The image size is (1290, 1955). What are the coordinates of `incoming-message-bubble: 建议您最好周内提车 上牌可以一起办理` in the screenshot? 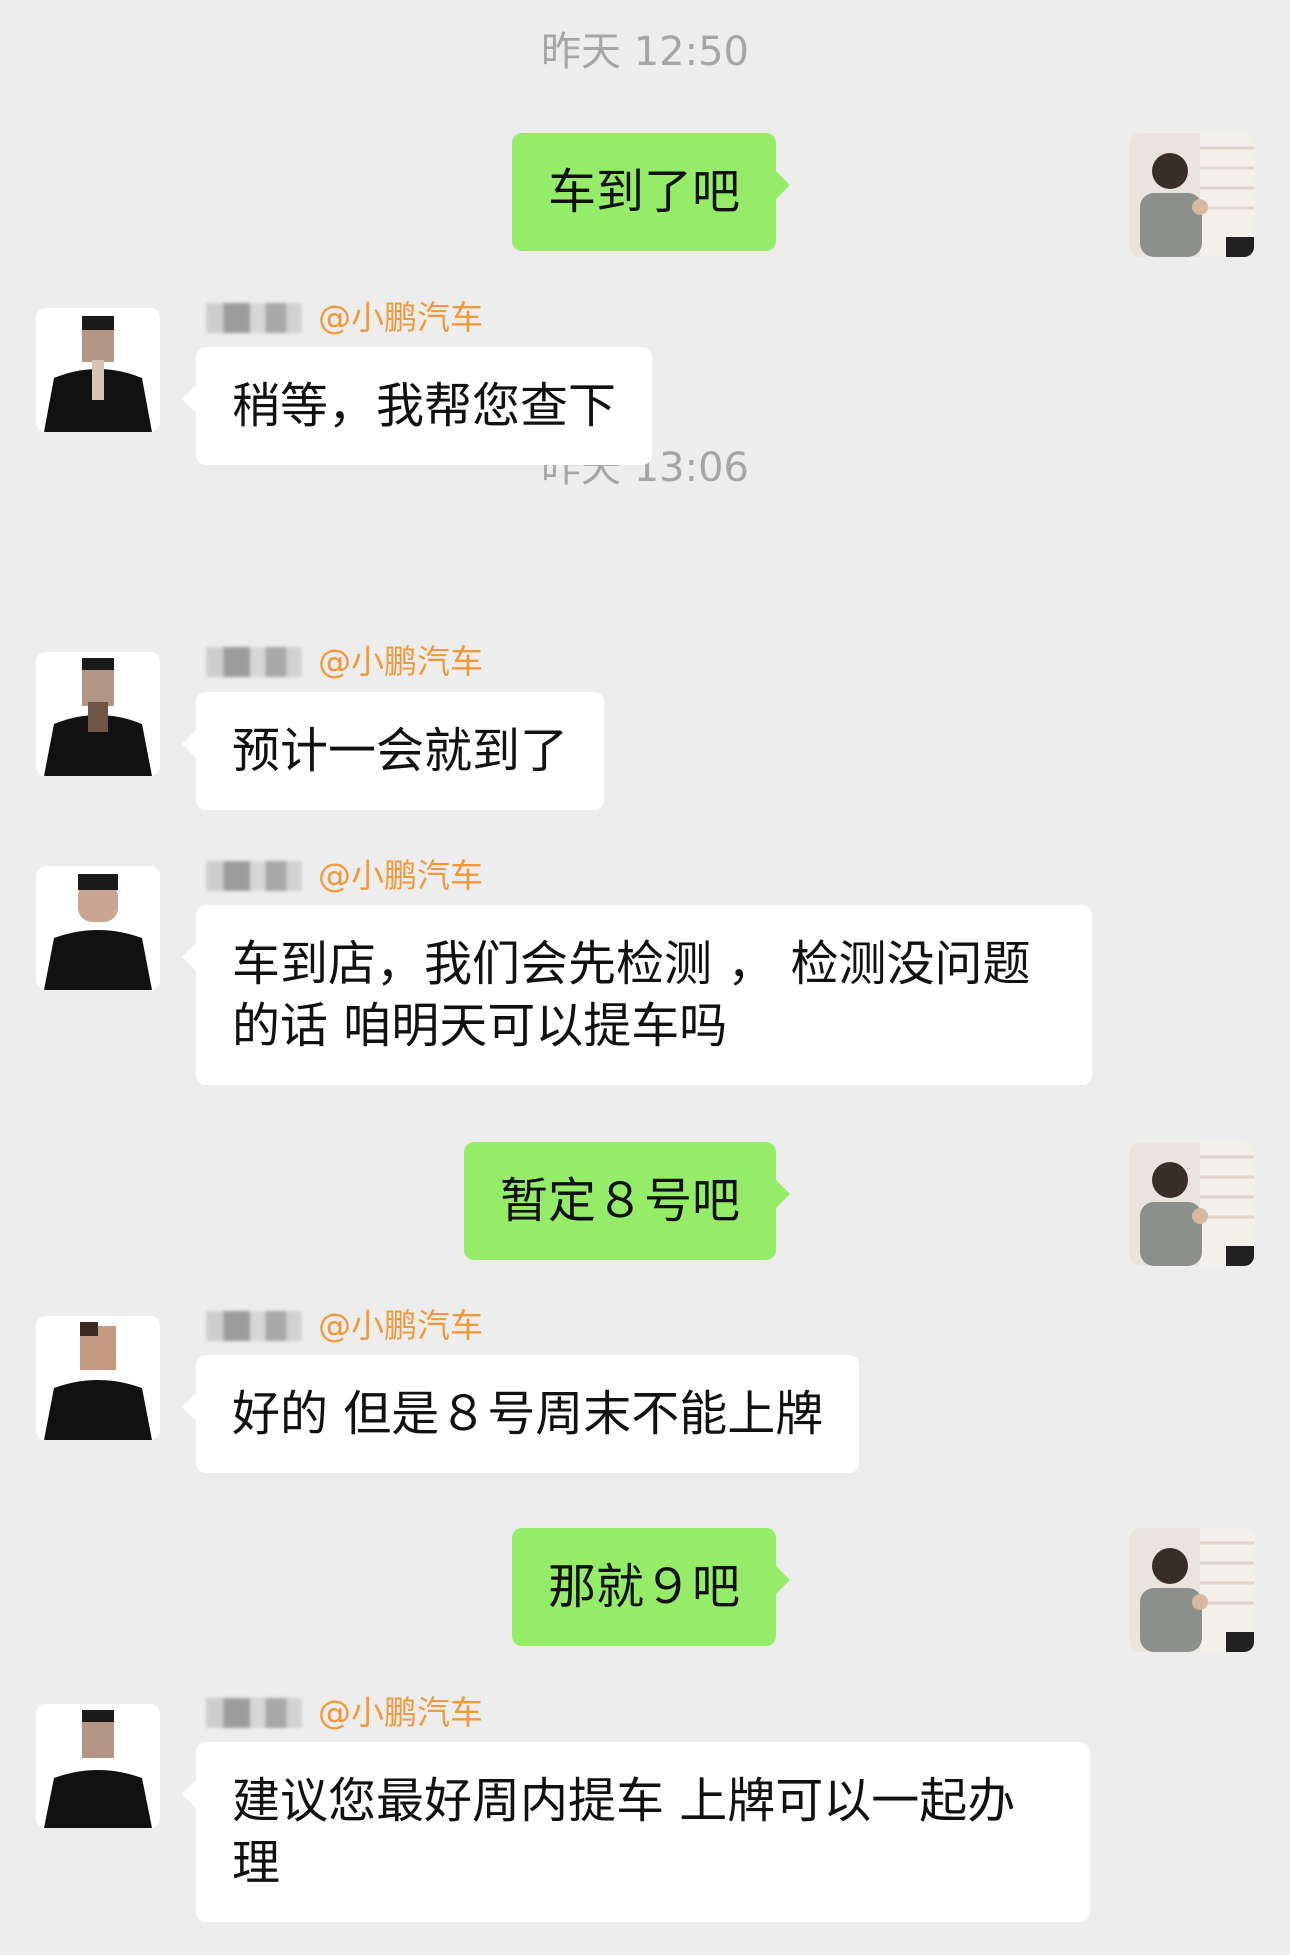 It's located at (636, 1832).